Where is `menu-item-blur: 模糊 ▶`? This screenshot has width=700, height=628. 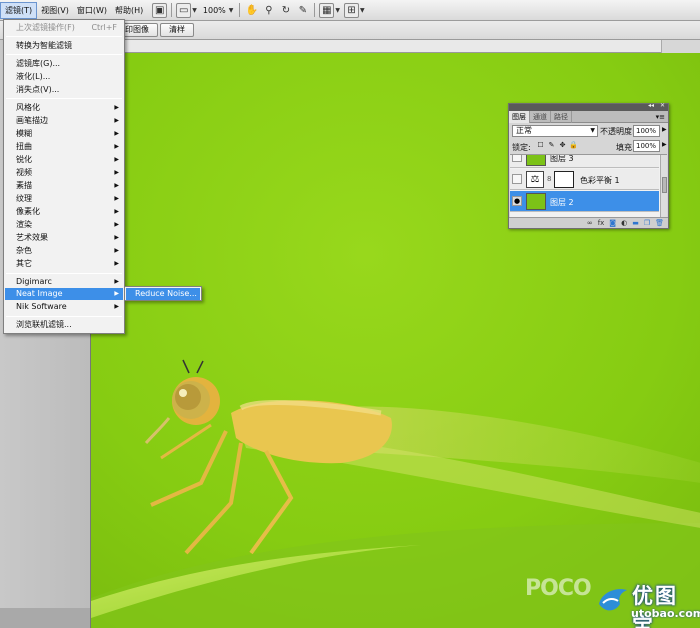
menu-item-blur: 模糊 ▶ is located at coordinates (64, 134).